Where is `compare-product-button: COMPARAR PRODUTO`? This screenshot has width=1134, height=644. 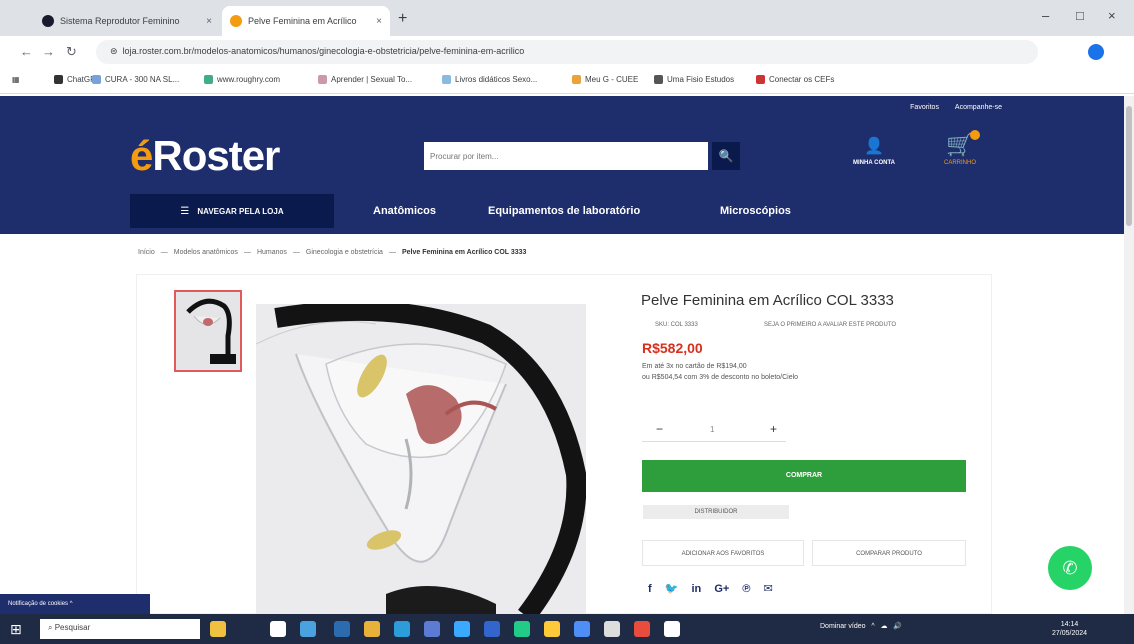 compare-product-button: COMPARAR PRODUTO is located at coordinates (889, 553).